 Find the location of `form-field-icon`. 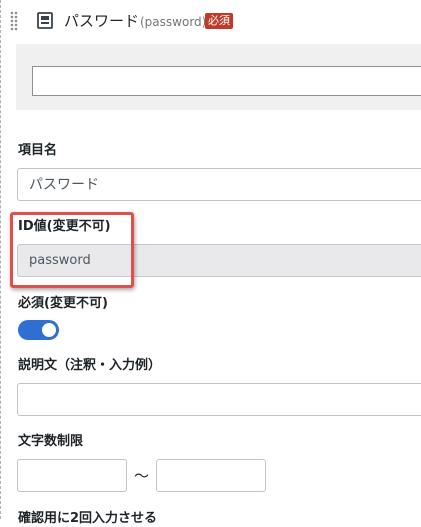

form-field-icon is located at coordinates (45, 20).